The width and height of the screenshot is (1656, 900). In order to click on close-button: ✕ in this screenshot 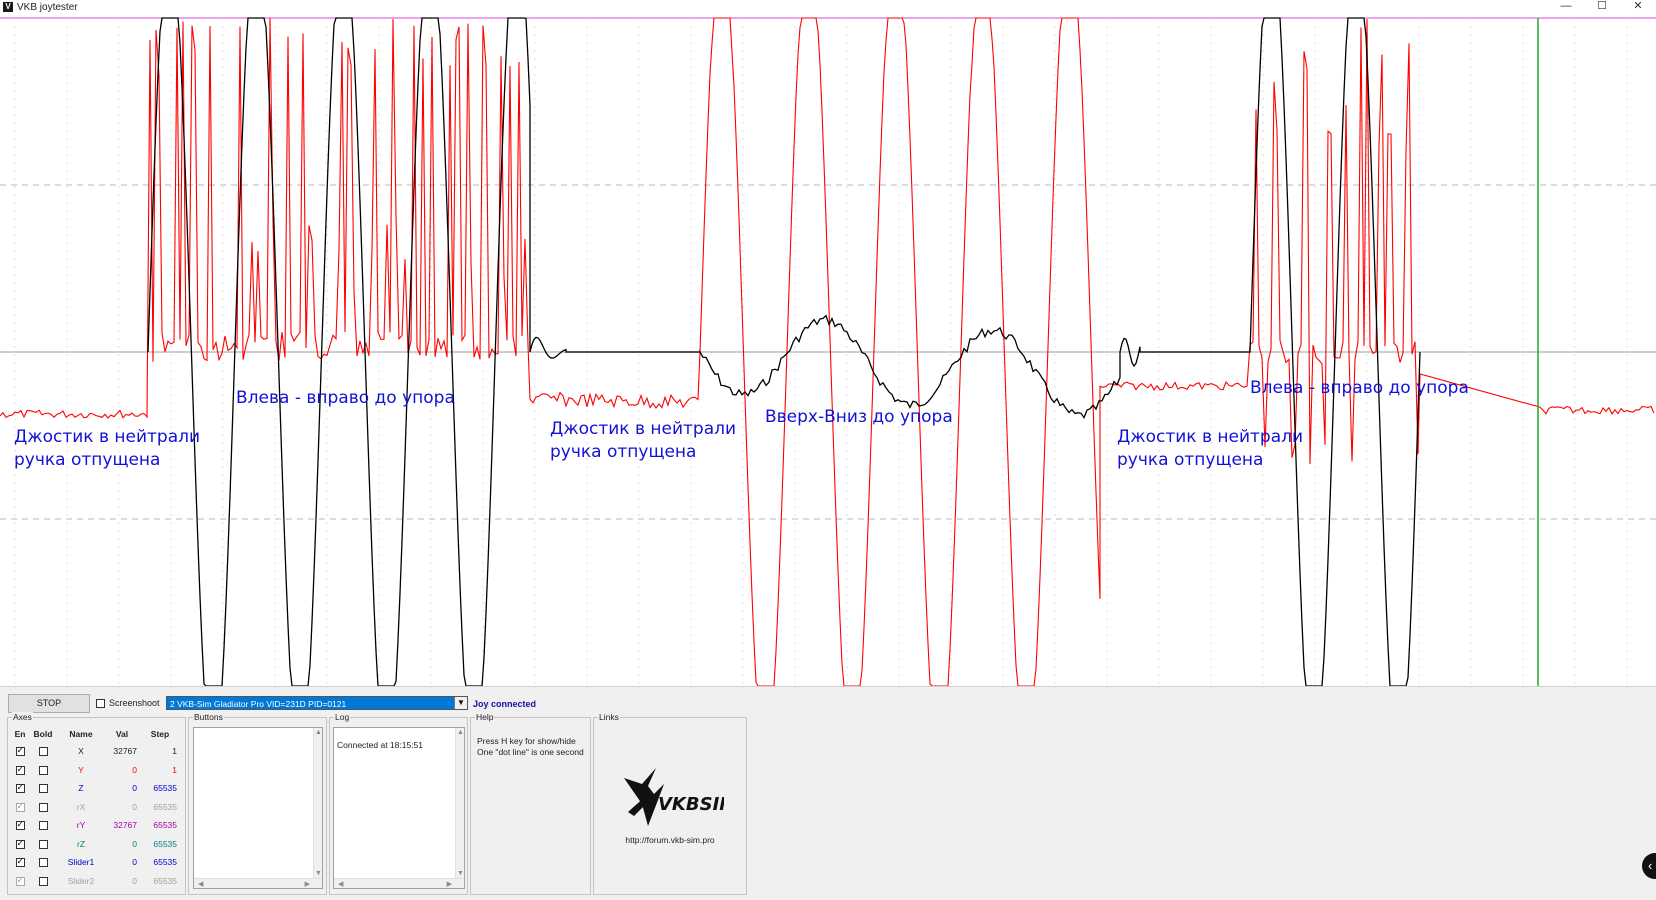, I will do `click(1638, 7)`.